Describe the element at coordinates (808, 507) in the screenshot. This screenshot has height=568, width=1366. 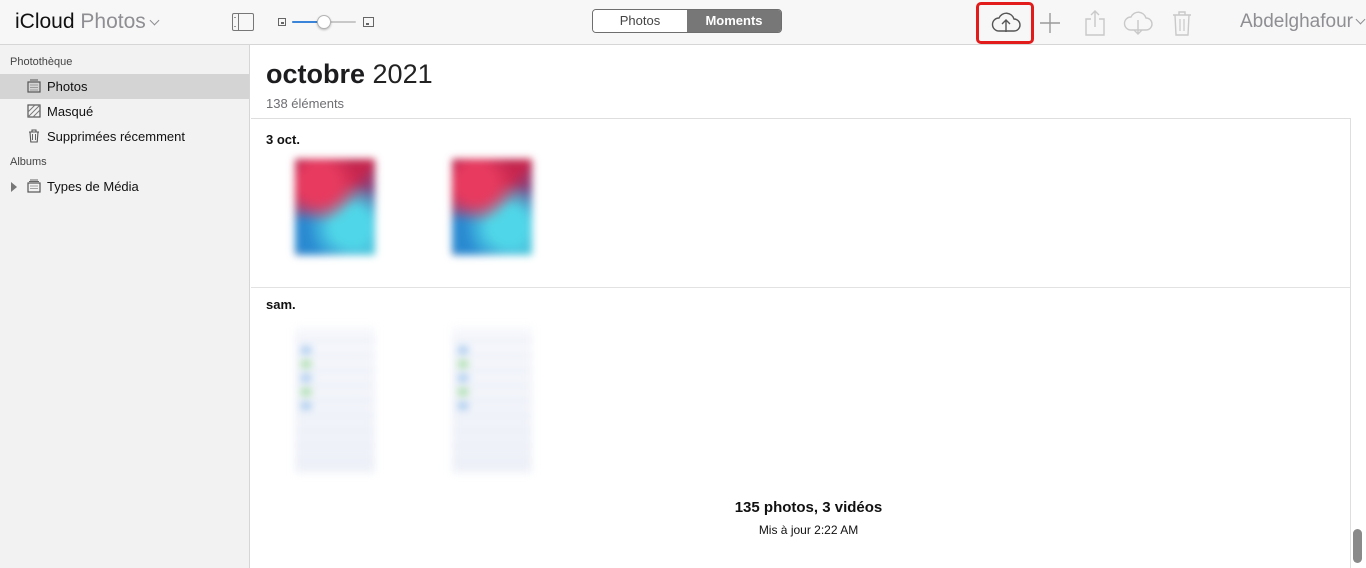
I see `library-summary-count: 135 photos, 3 vidéos` at that location.